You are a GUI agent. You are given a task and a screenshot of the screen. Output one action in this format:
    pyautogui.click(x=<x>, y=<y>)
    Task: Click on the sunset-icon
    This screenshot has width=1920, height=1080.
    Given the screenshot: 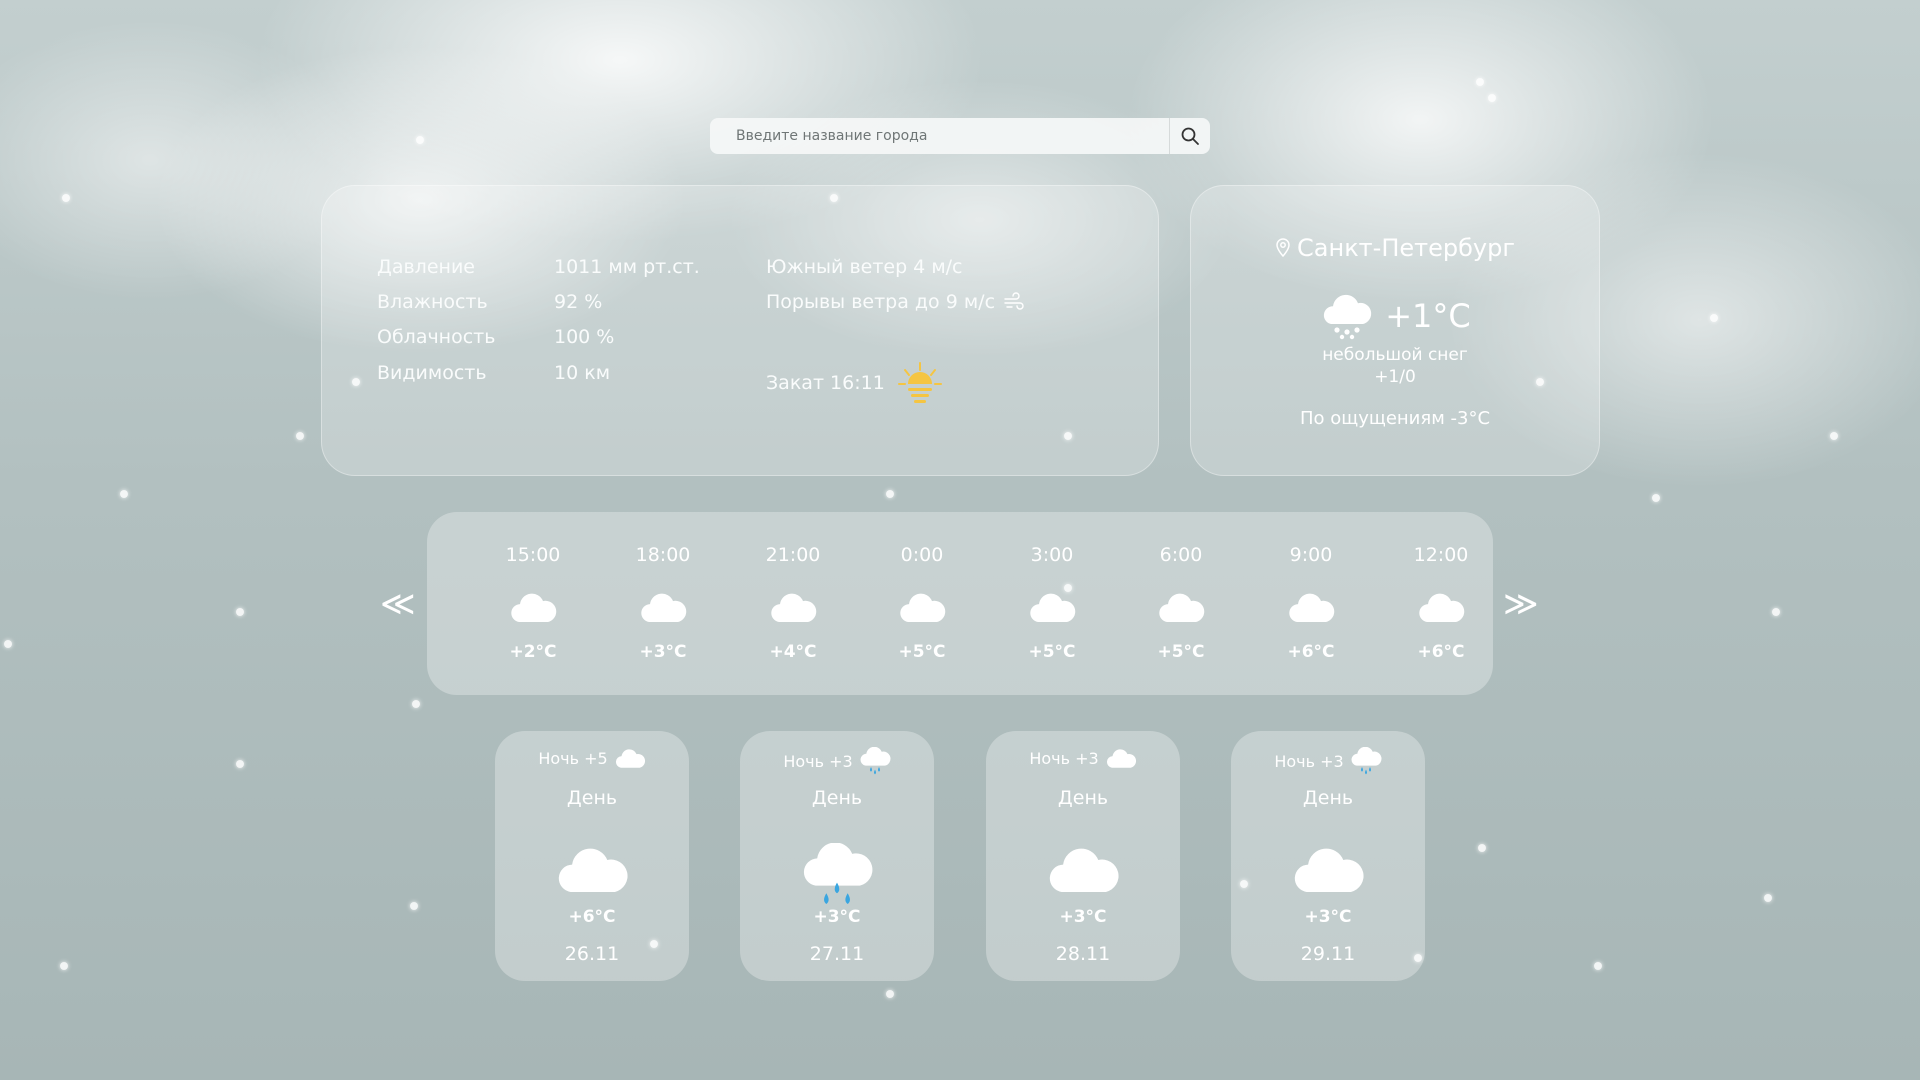 What is the action you would take?
    pyautogui.click(x=919, y=382)
    